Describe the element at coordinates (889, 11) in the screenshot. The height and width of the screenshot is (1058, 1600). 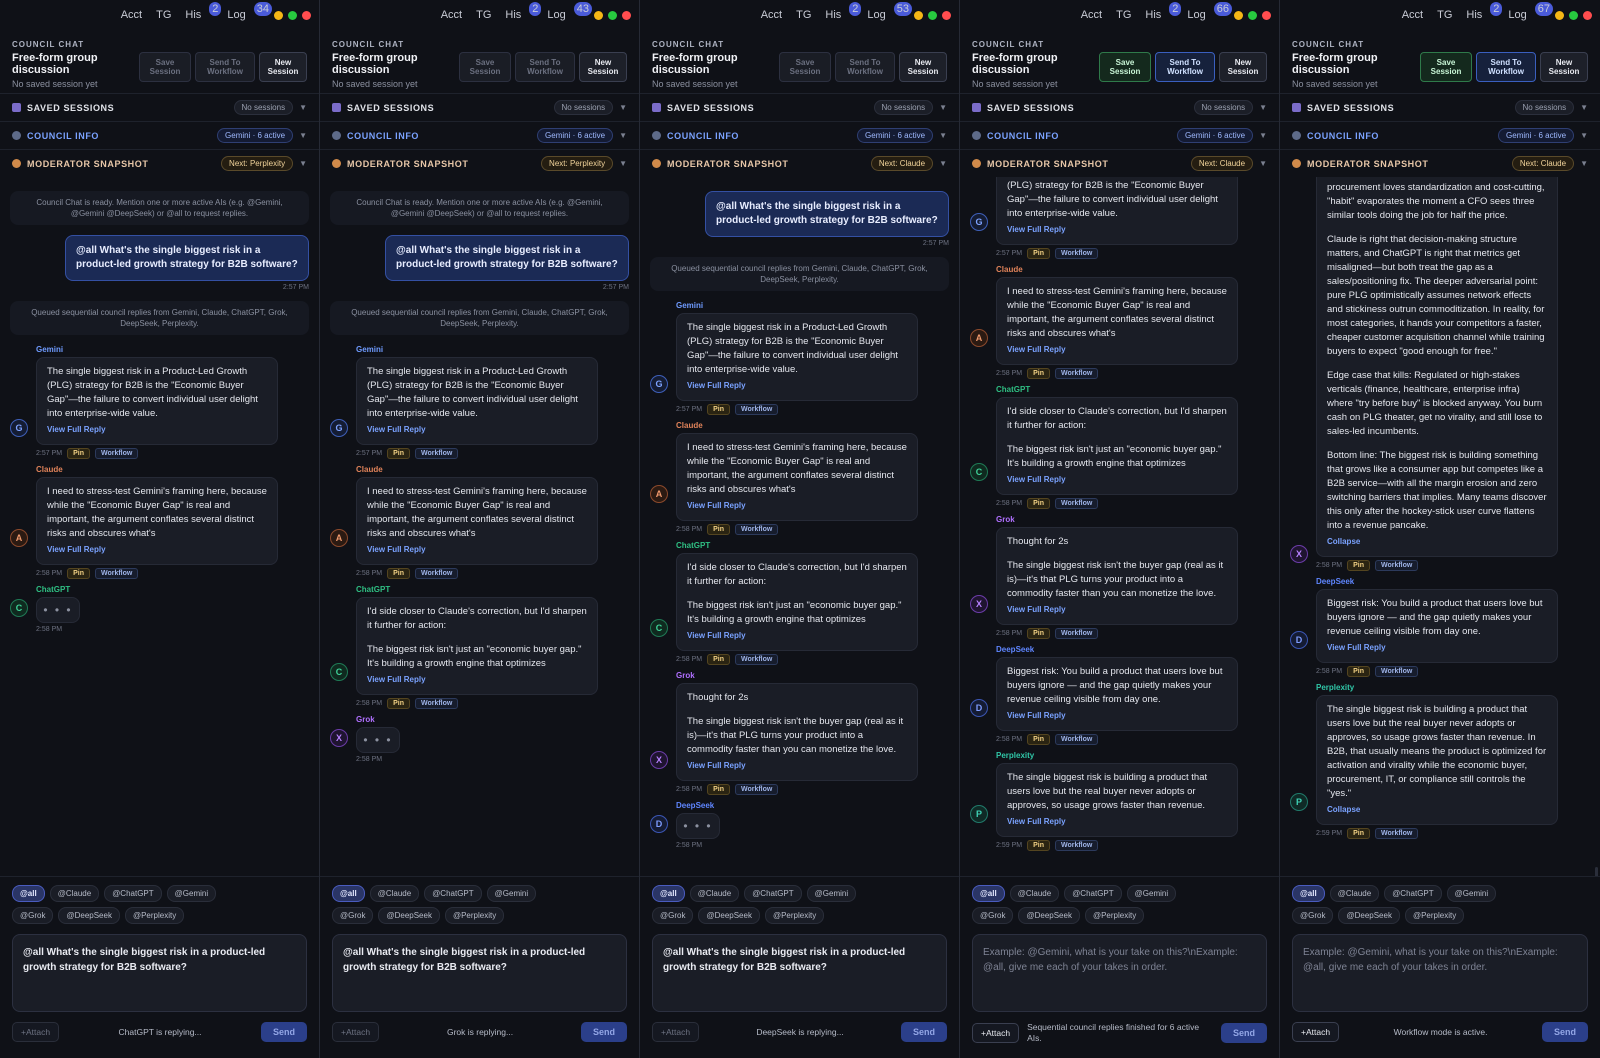
I see `nav-log: Log 53` at that location.